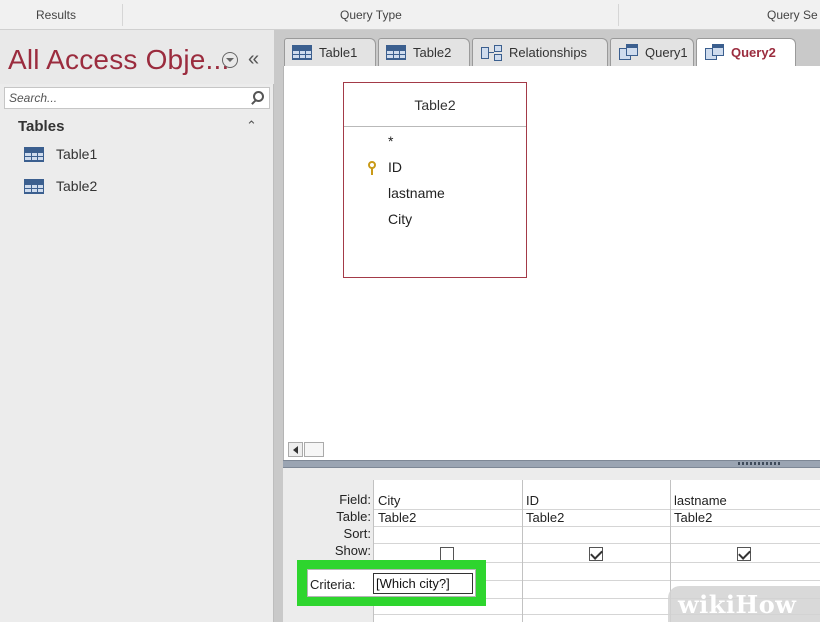 This screenshot has height=622, width=820. Describe the element at coordinates (423, 583) in the screenshot. I see `criteria-input-city: [Which city?]` at that location.